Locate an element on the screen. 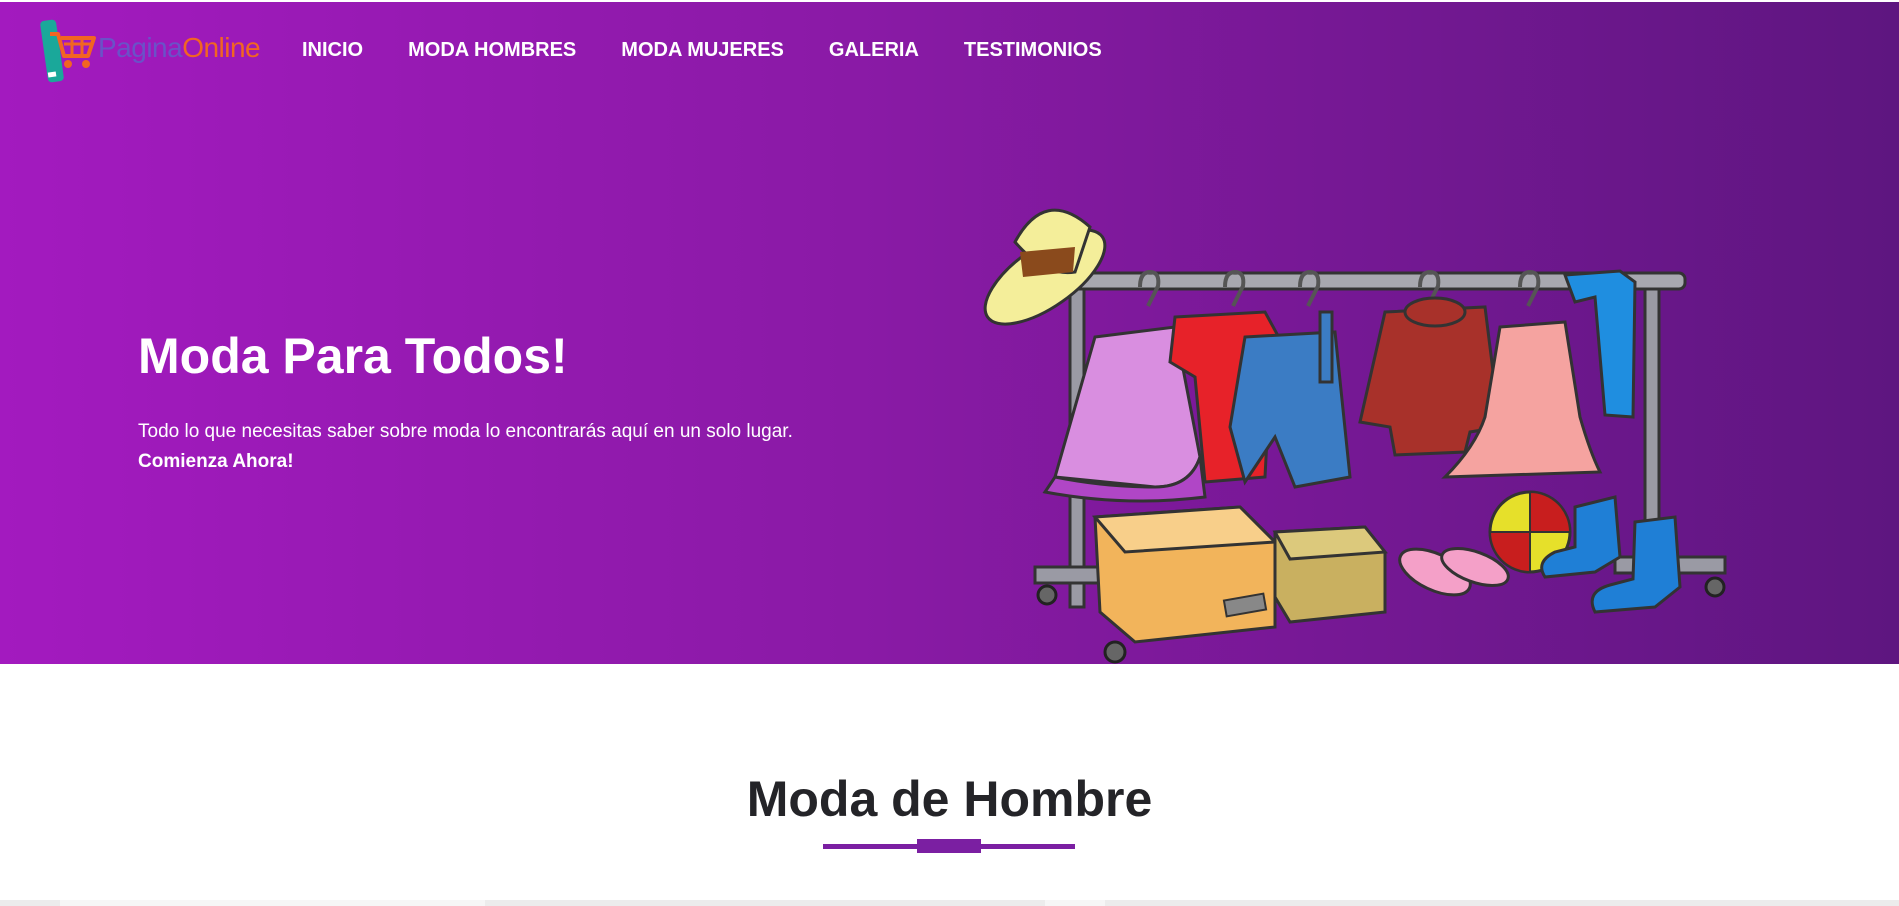  brand-name-part2: Online is located at coordinates (221, 47).